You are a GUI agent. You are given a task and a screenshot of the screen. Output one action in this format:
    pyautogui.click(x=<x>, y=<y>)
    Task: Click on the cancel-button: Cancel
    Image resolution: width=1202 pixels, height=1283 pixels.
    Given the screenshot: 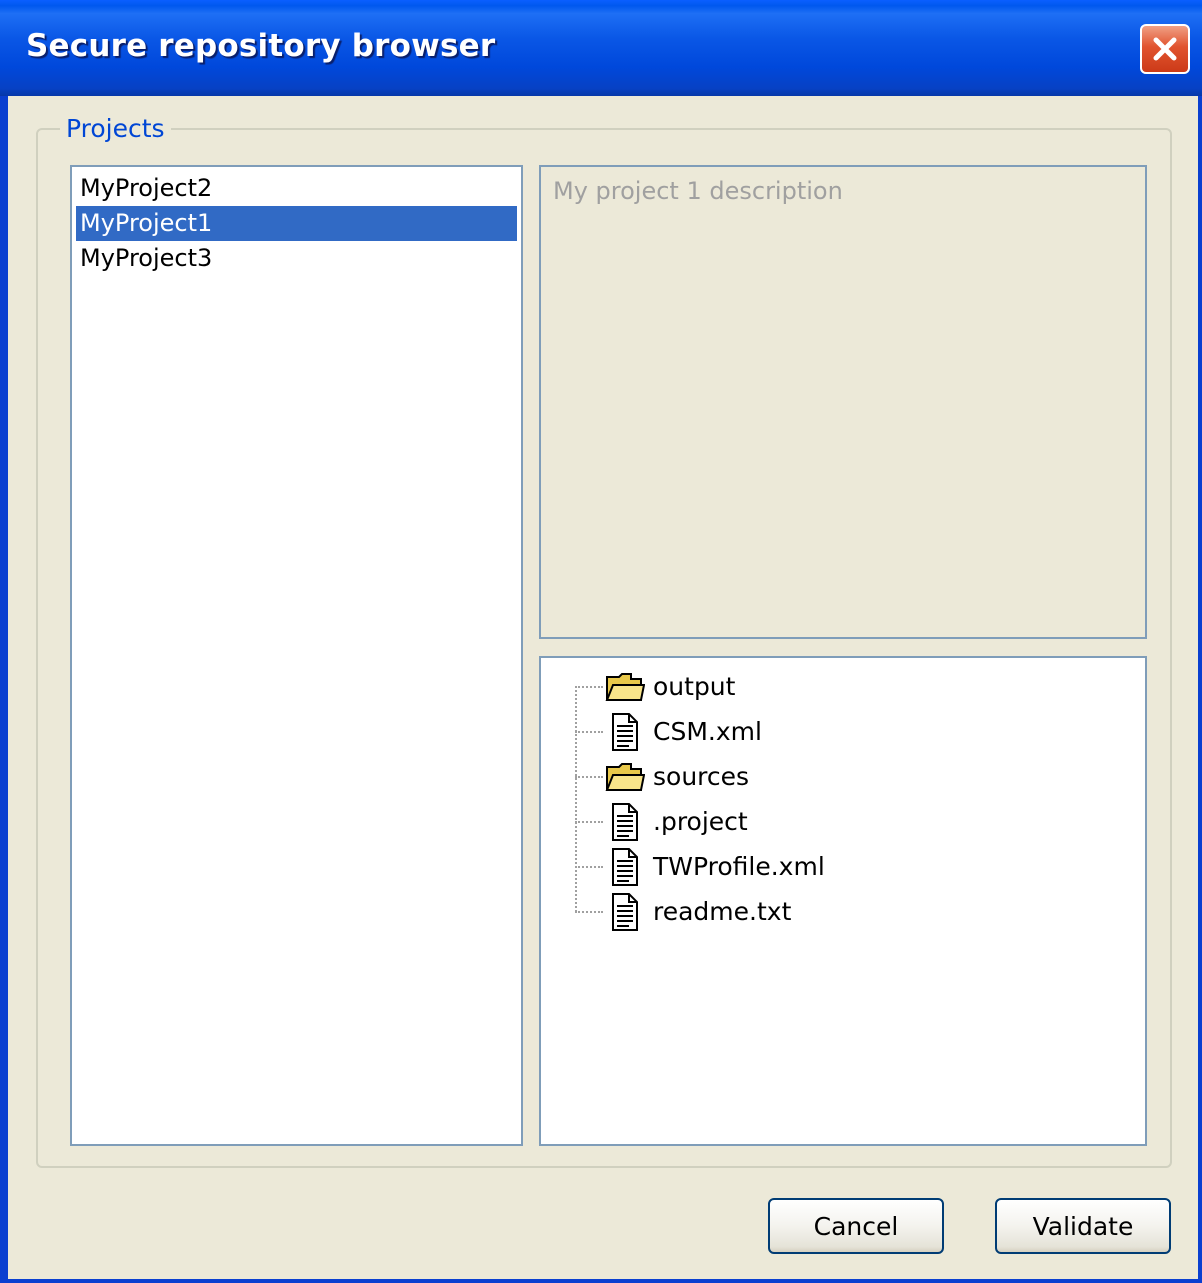 What is the action you would take?
    pyautogui.click(x=856, y=1226)
    